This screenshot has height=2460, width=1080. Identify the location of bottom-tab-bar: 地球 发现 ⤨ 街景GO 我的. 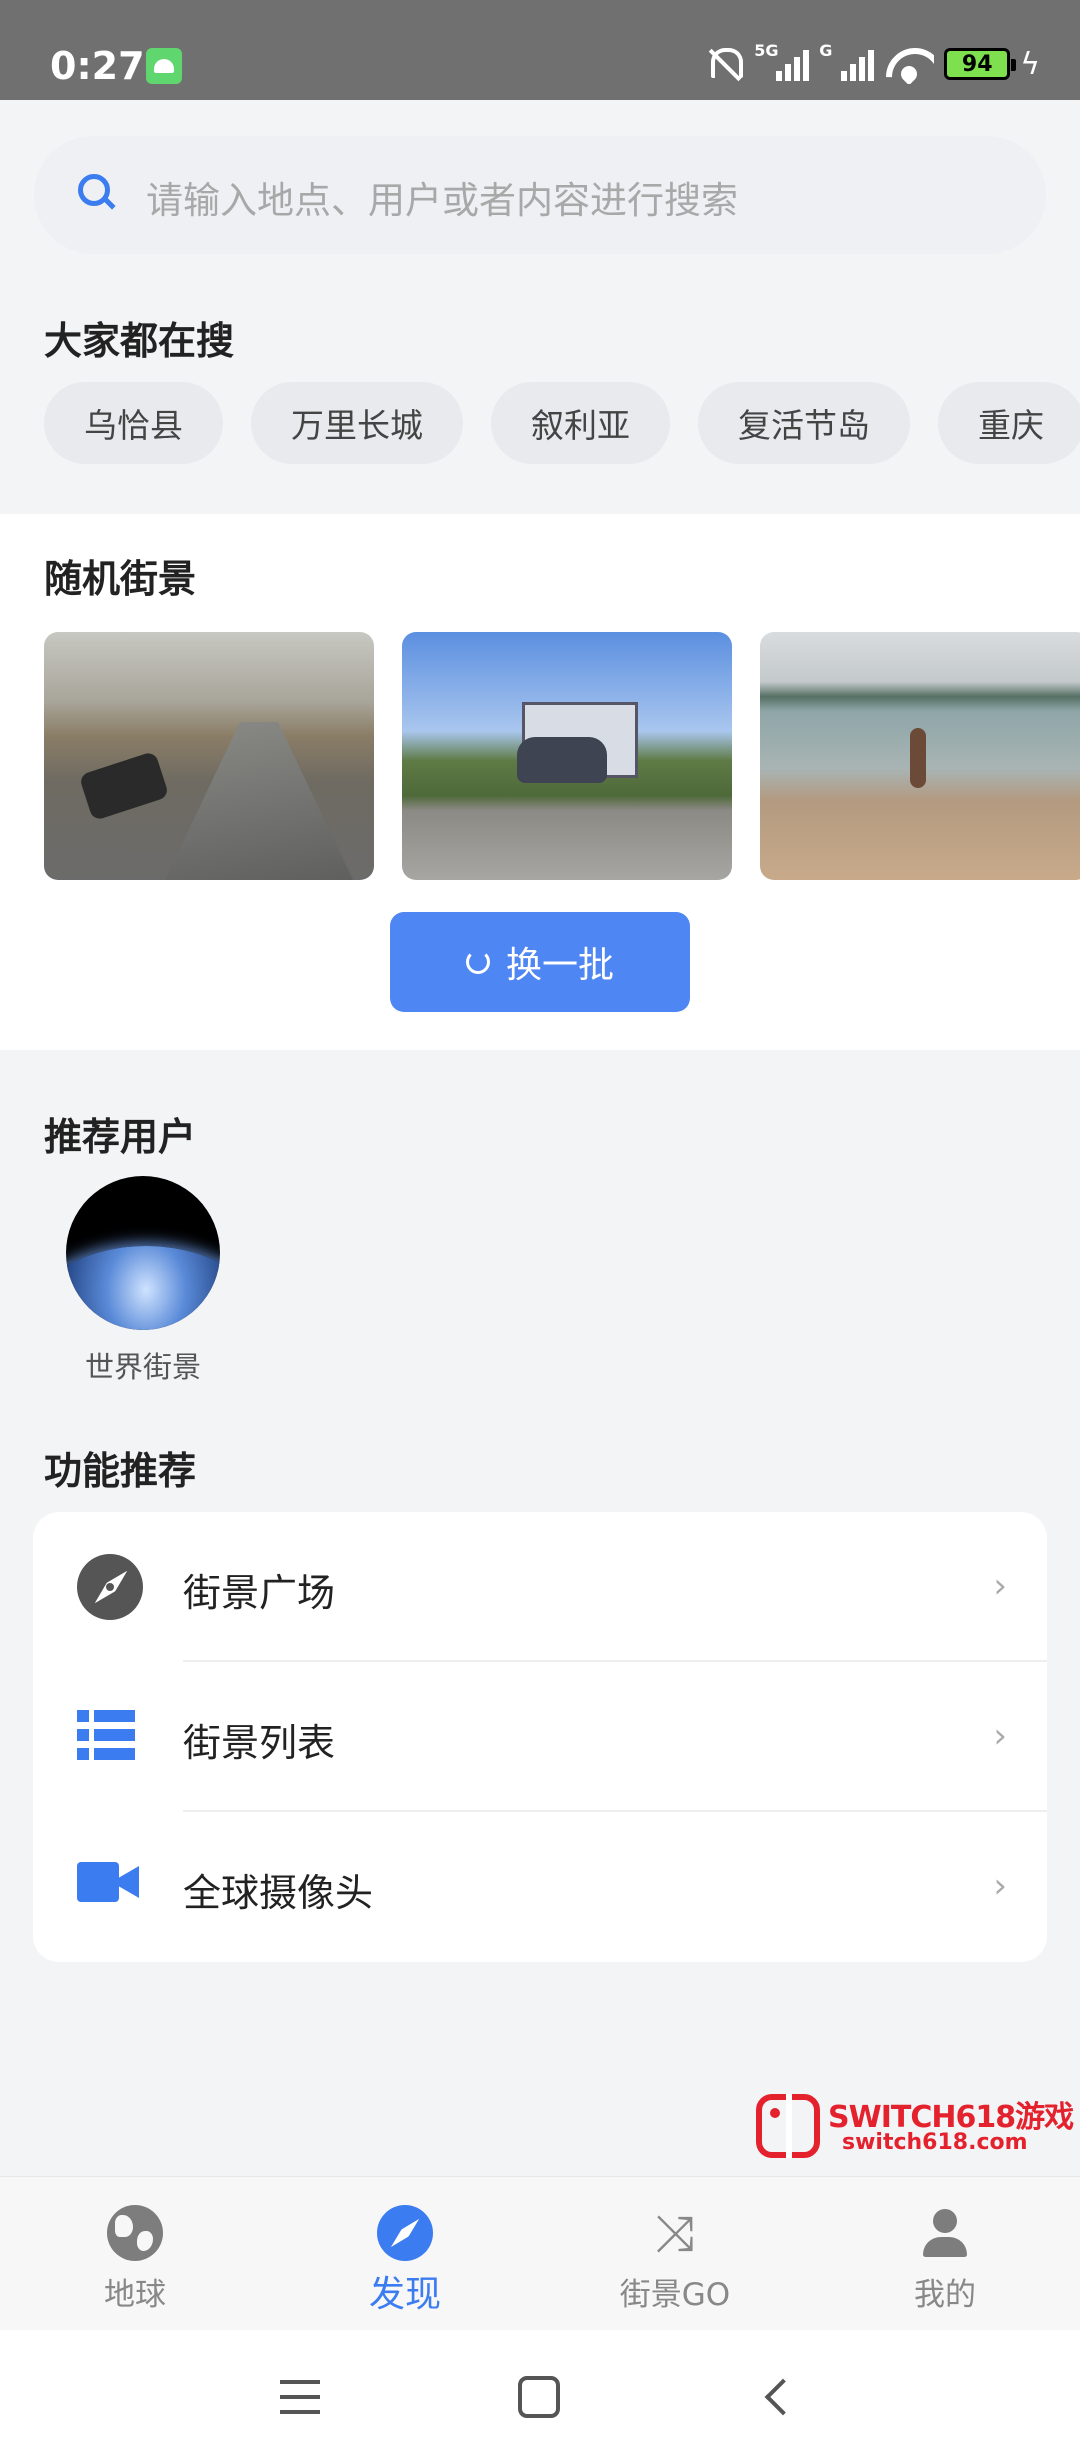
(540, 2253).